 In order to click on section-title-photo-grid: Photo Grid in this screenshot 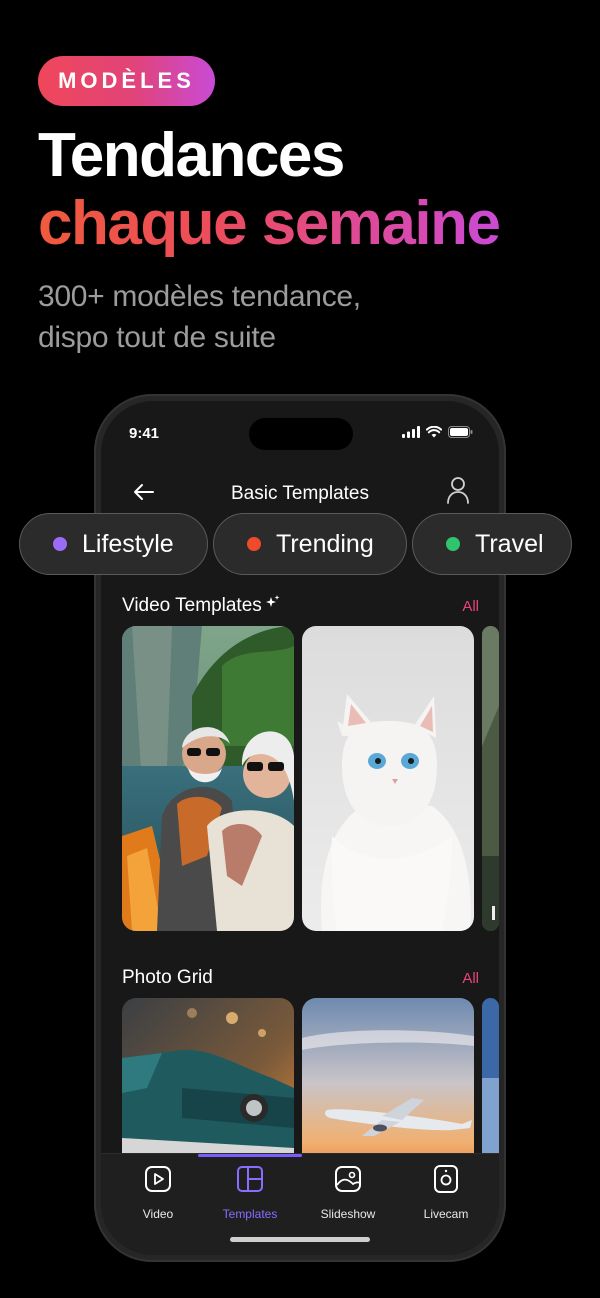, I will do `click(167, 977)`.